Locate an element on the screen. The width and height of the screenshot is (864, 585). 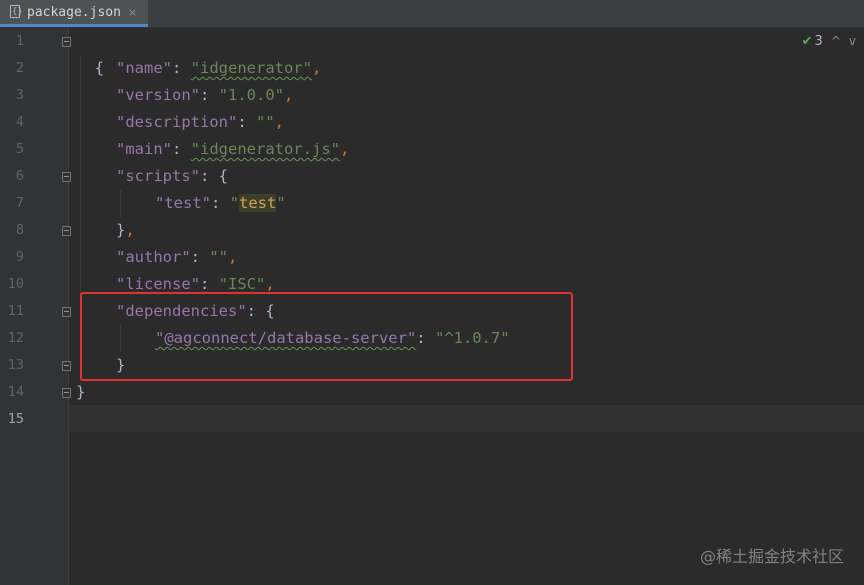
json-key: "description" is located at coordinates (177, 122).